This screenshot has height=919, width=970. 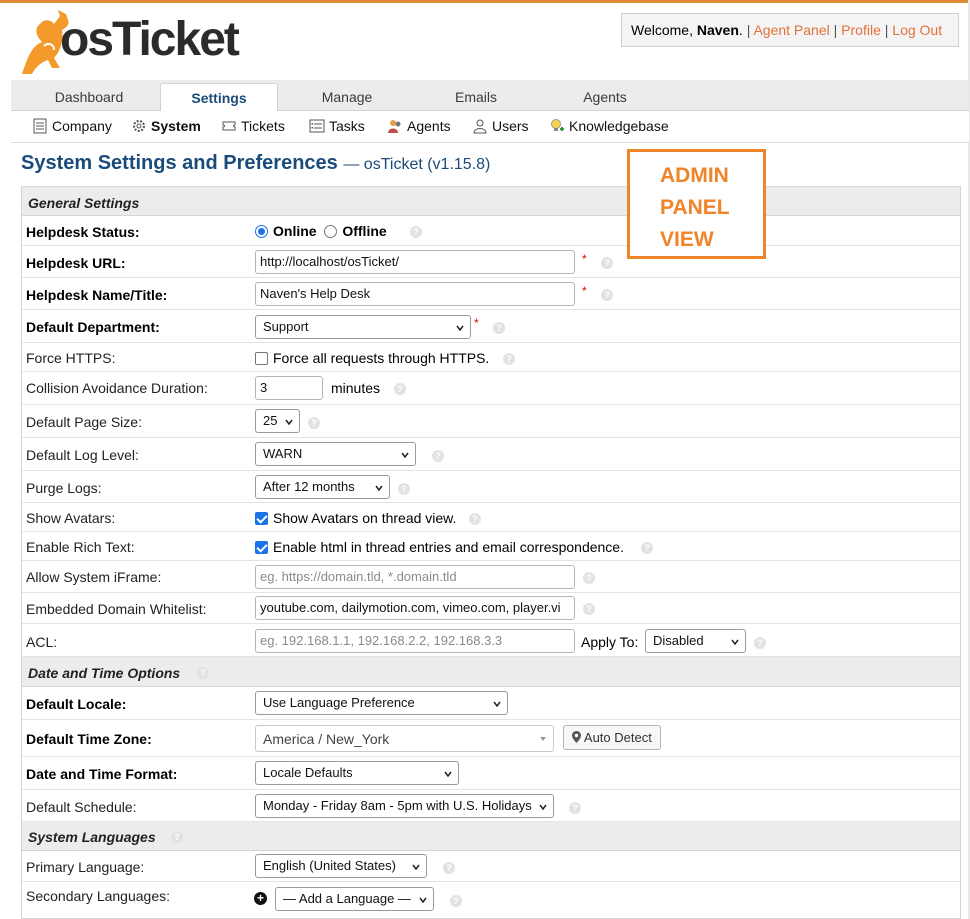 I want to click on welcome-suffix: ., so click(x=740, y=30).